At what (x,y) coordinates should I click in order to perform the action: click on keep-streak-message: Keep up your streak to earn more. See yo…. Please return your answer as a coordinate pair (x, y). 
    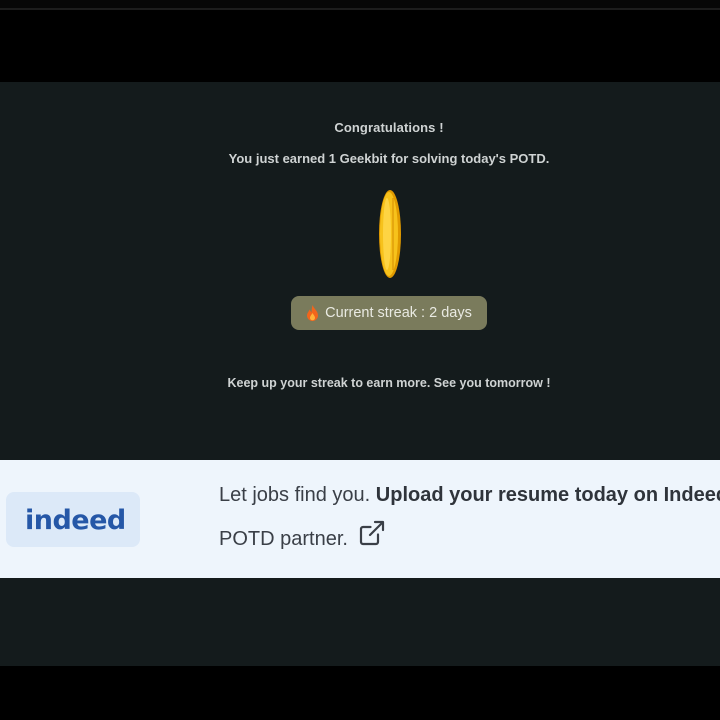
    Looking at the image, I should click on (389, 383).